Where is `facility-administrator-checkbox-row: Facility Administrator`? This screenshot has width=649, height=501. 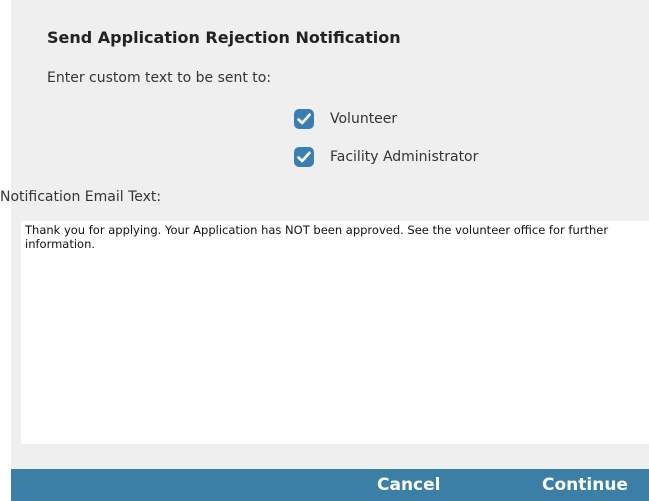 facility-administrator-checkbox-row: Facility Administrator is located at coordinates (386, 157).